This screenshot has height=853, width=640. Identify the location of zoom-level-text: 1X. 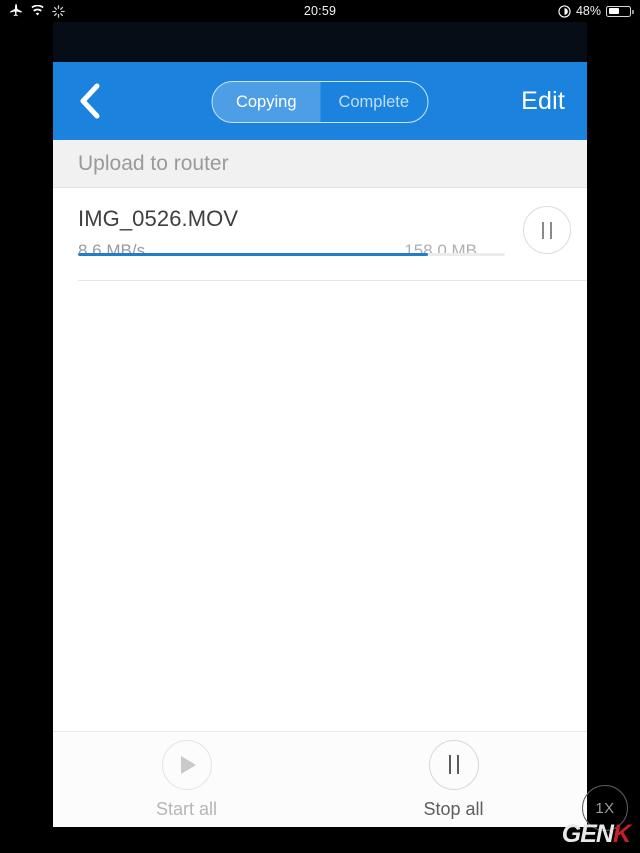
(605, 808).